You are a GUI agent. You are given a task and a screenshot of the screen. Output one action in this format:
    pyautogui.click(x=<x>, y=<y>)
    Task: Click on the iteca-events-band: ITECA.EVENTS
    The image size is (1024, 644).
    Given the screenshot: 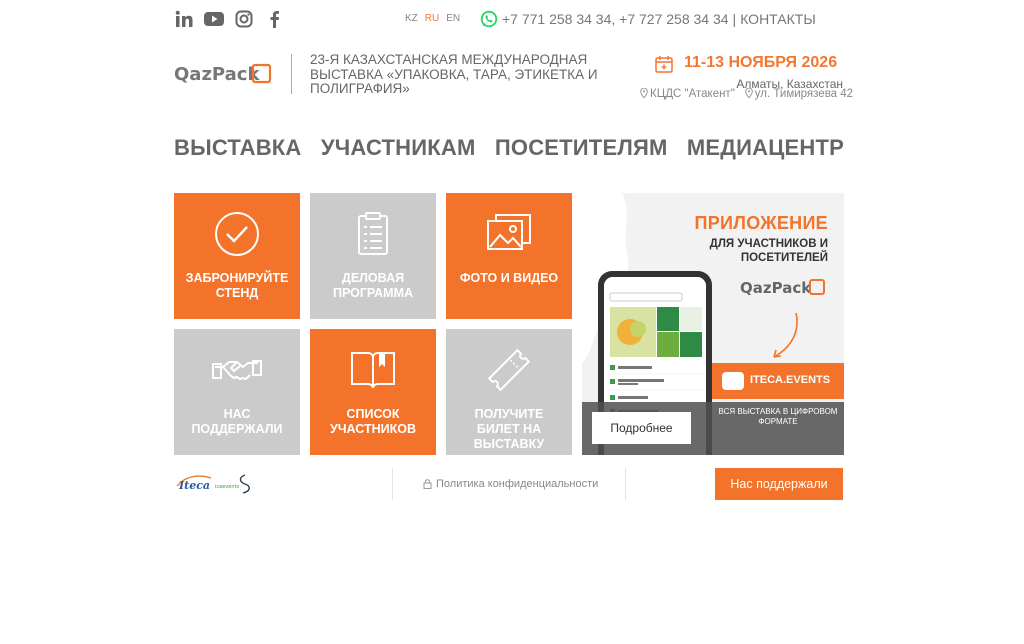 What is the action you would take?
    pyautogui.click(x=778, y=381)
    